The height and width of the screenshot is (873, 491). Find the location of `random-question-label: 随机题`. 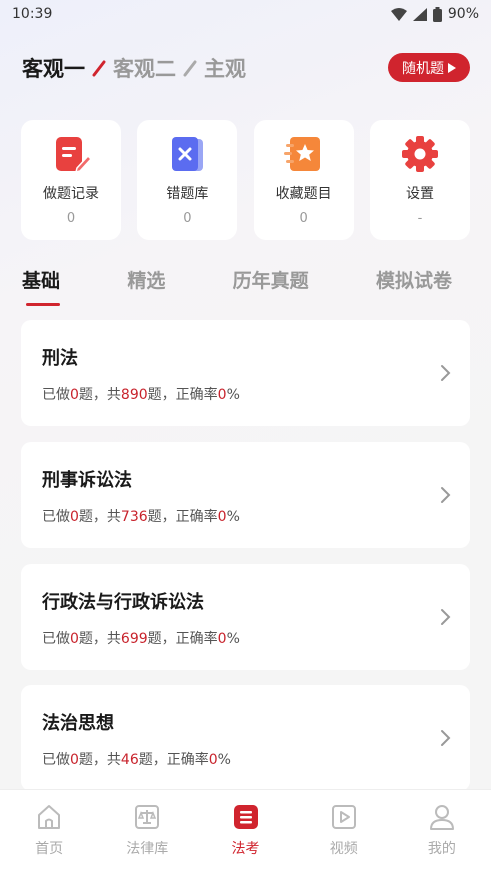

random-question-label: 随机题 is located at coordinates (423, 68).